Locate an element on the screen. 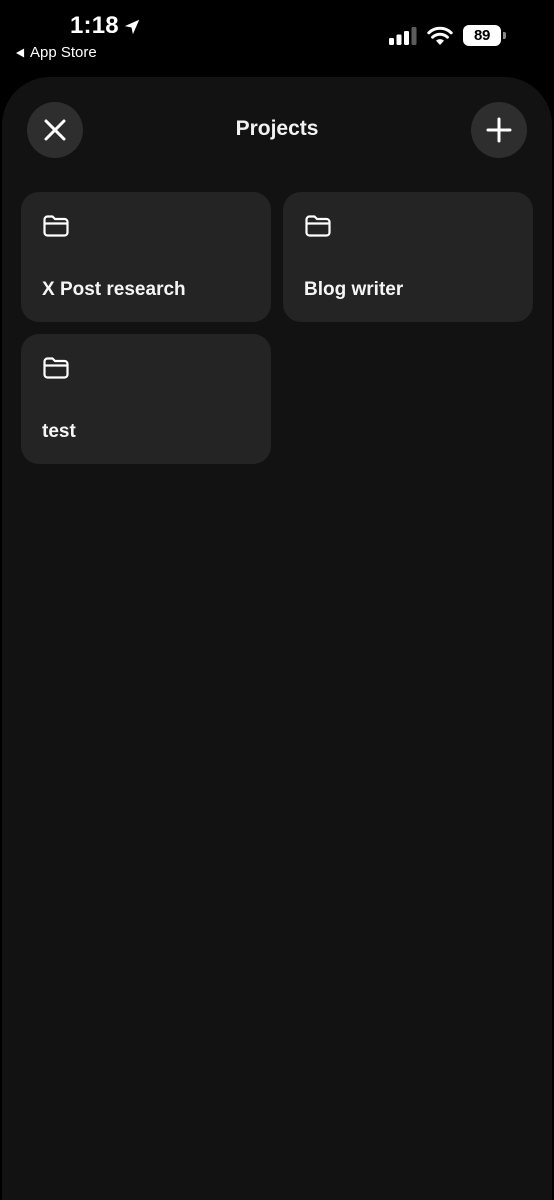 Image resolution: width=554 pixels, height=1200 pixels. project-name: test is located at coordinates (59, 431).